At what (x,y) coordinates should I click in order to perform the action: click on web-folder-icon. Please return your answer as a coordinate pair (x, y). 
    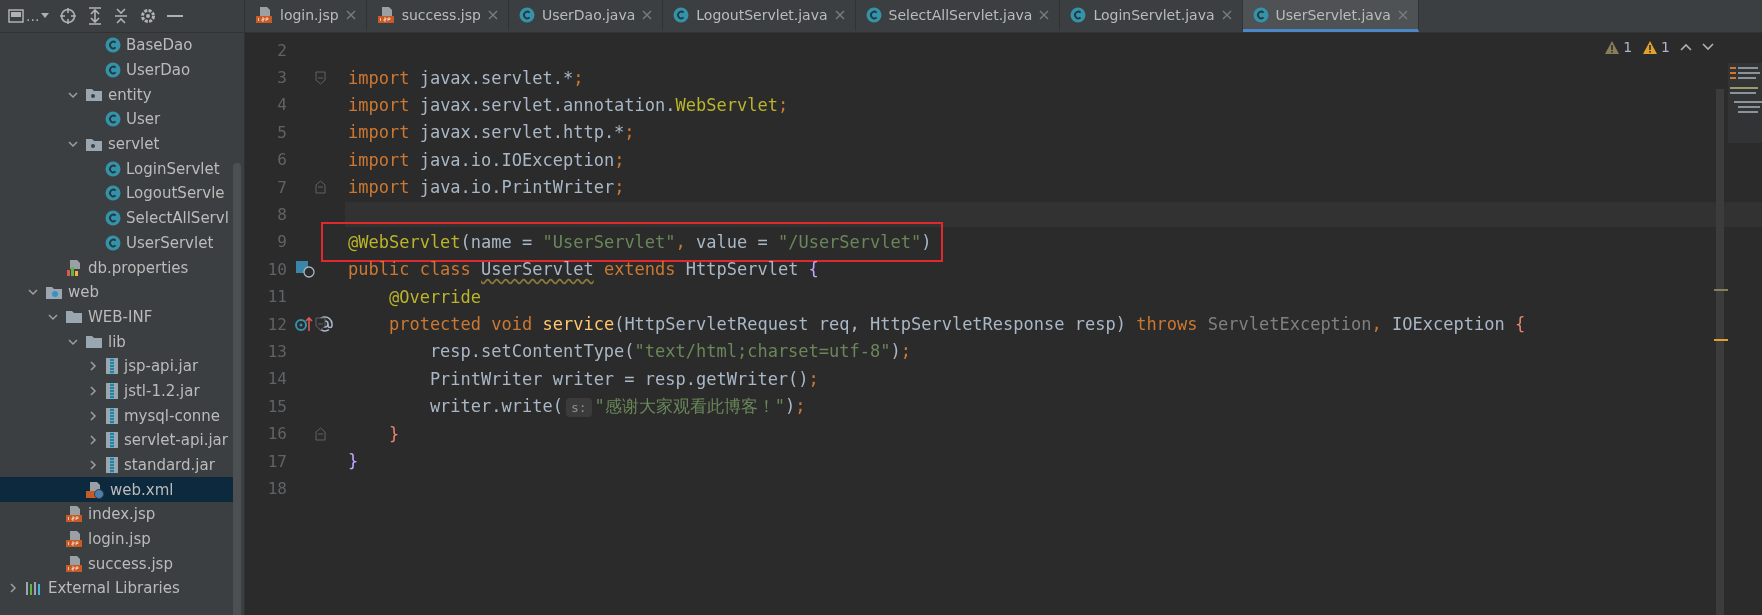
    Looking at the image, I should click on (54, 292).